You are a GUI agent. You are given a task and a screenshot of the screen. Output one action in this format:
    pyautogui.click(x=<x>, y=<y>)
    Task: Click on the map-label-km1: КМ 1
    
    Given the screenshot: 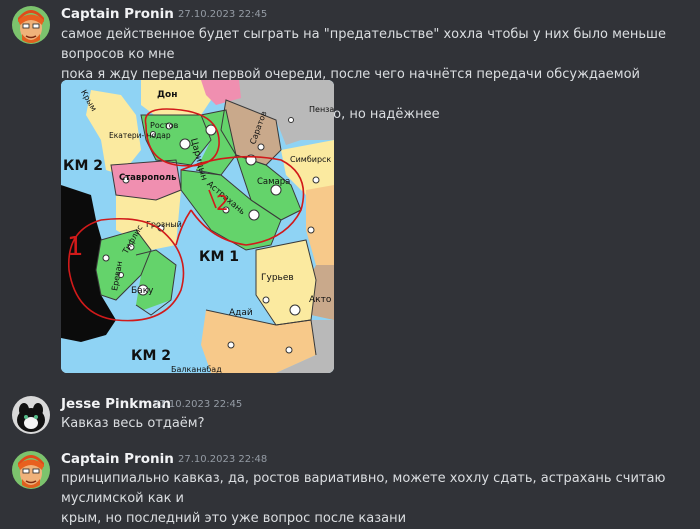 What is the action you would take?
    pyautogui.click(x=219, y=257)
    